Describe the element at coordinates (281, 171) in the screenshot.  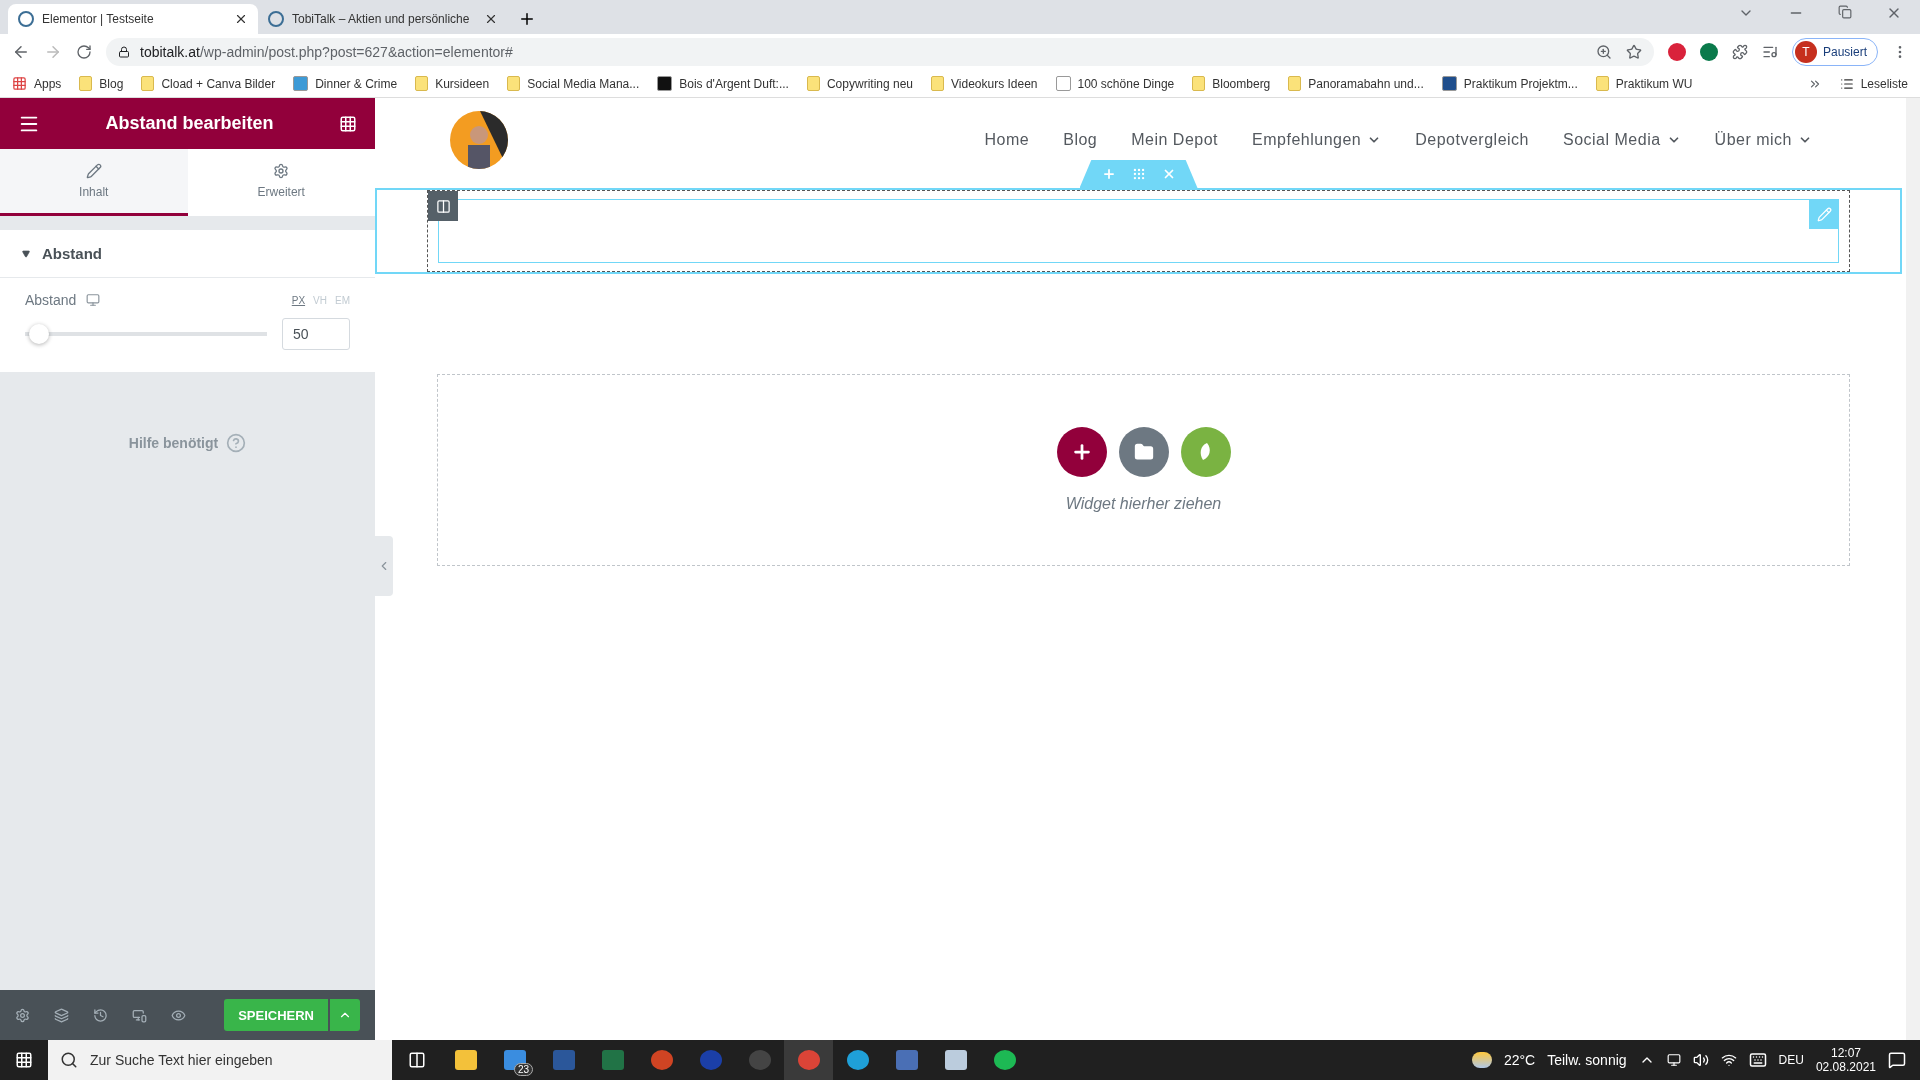
I see `gear-icon` at that location.